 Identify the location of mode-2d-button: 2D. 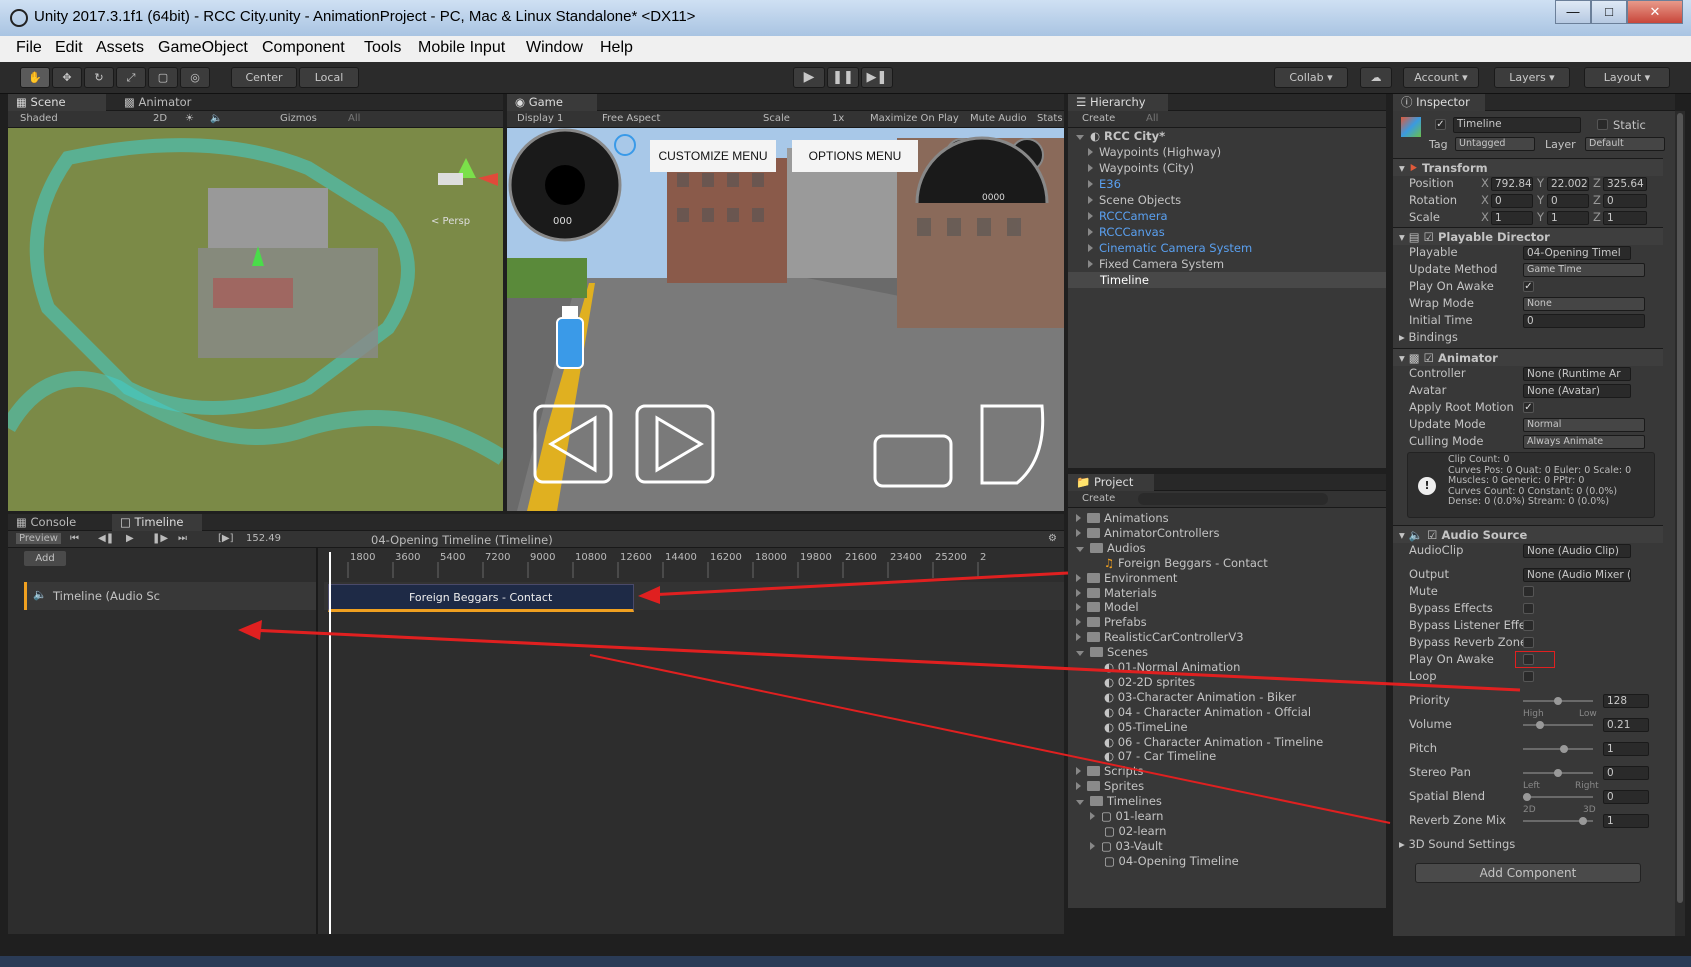
(160, 118).